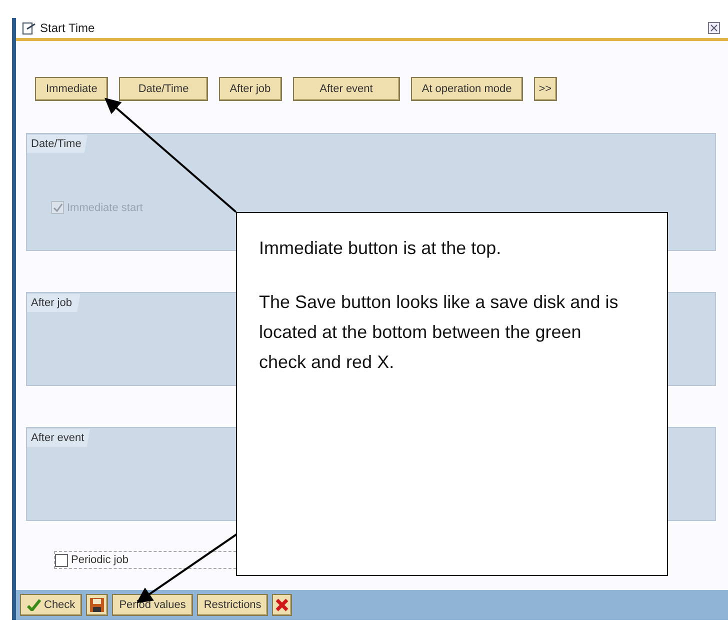 Image resolution: width=728 pixels, height=626 pixels. I want to click on start-option-button: After event, so click(346, 89).